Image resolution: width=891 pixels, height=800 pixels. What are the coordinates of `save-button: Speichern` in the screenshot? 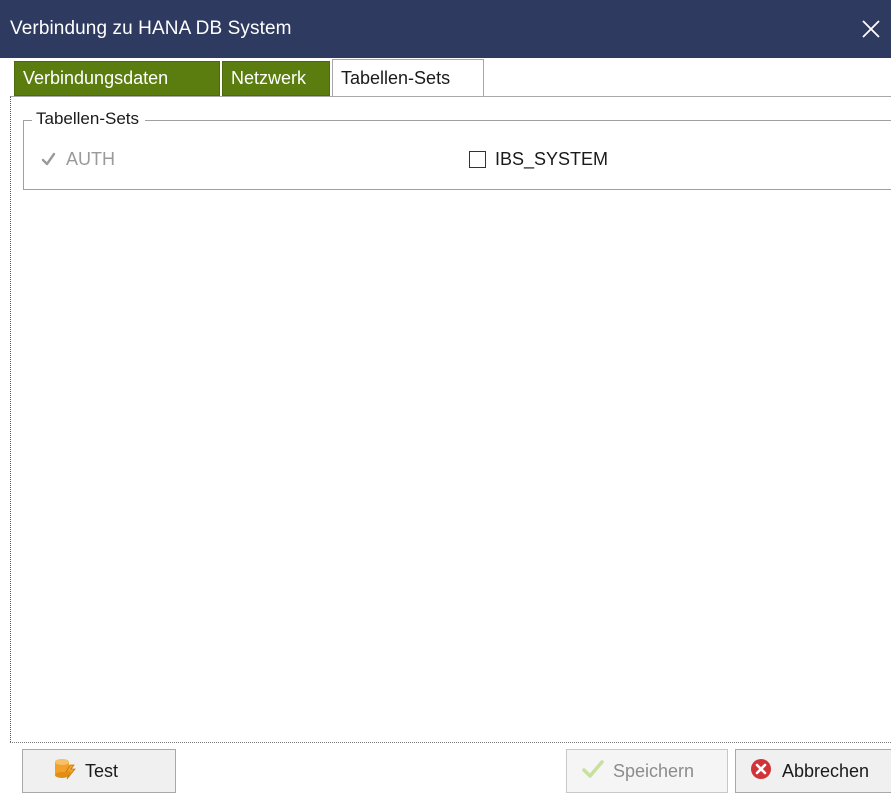 It's located at (647, 771).